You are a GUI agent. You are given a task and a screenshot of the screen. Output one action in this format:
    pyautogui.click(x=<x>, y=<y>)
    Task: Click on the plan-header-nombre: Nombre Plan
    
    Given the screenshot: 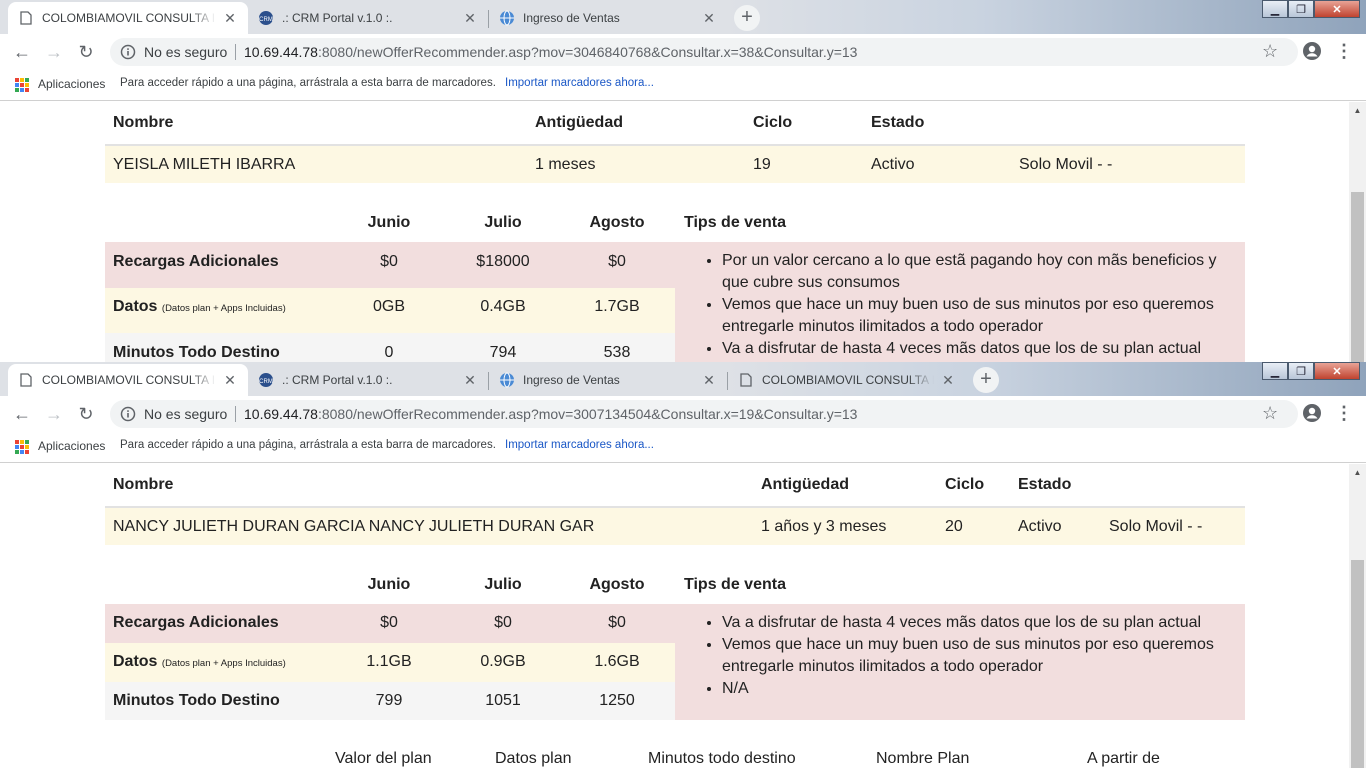 What is the action you would take?
    pyautogui.click(x=923, y=758)
    